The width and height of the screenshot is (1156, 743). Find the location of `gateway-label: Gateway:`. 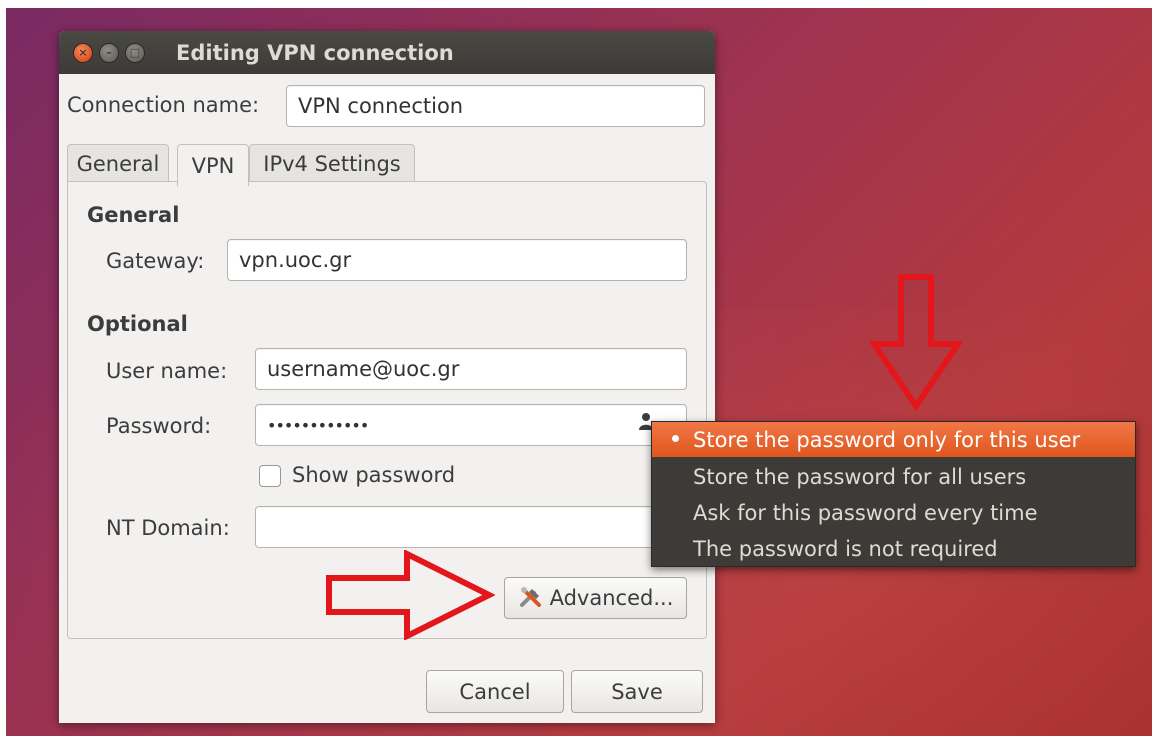

gateway-label: Gateway: is located at coordinates (155, 261).